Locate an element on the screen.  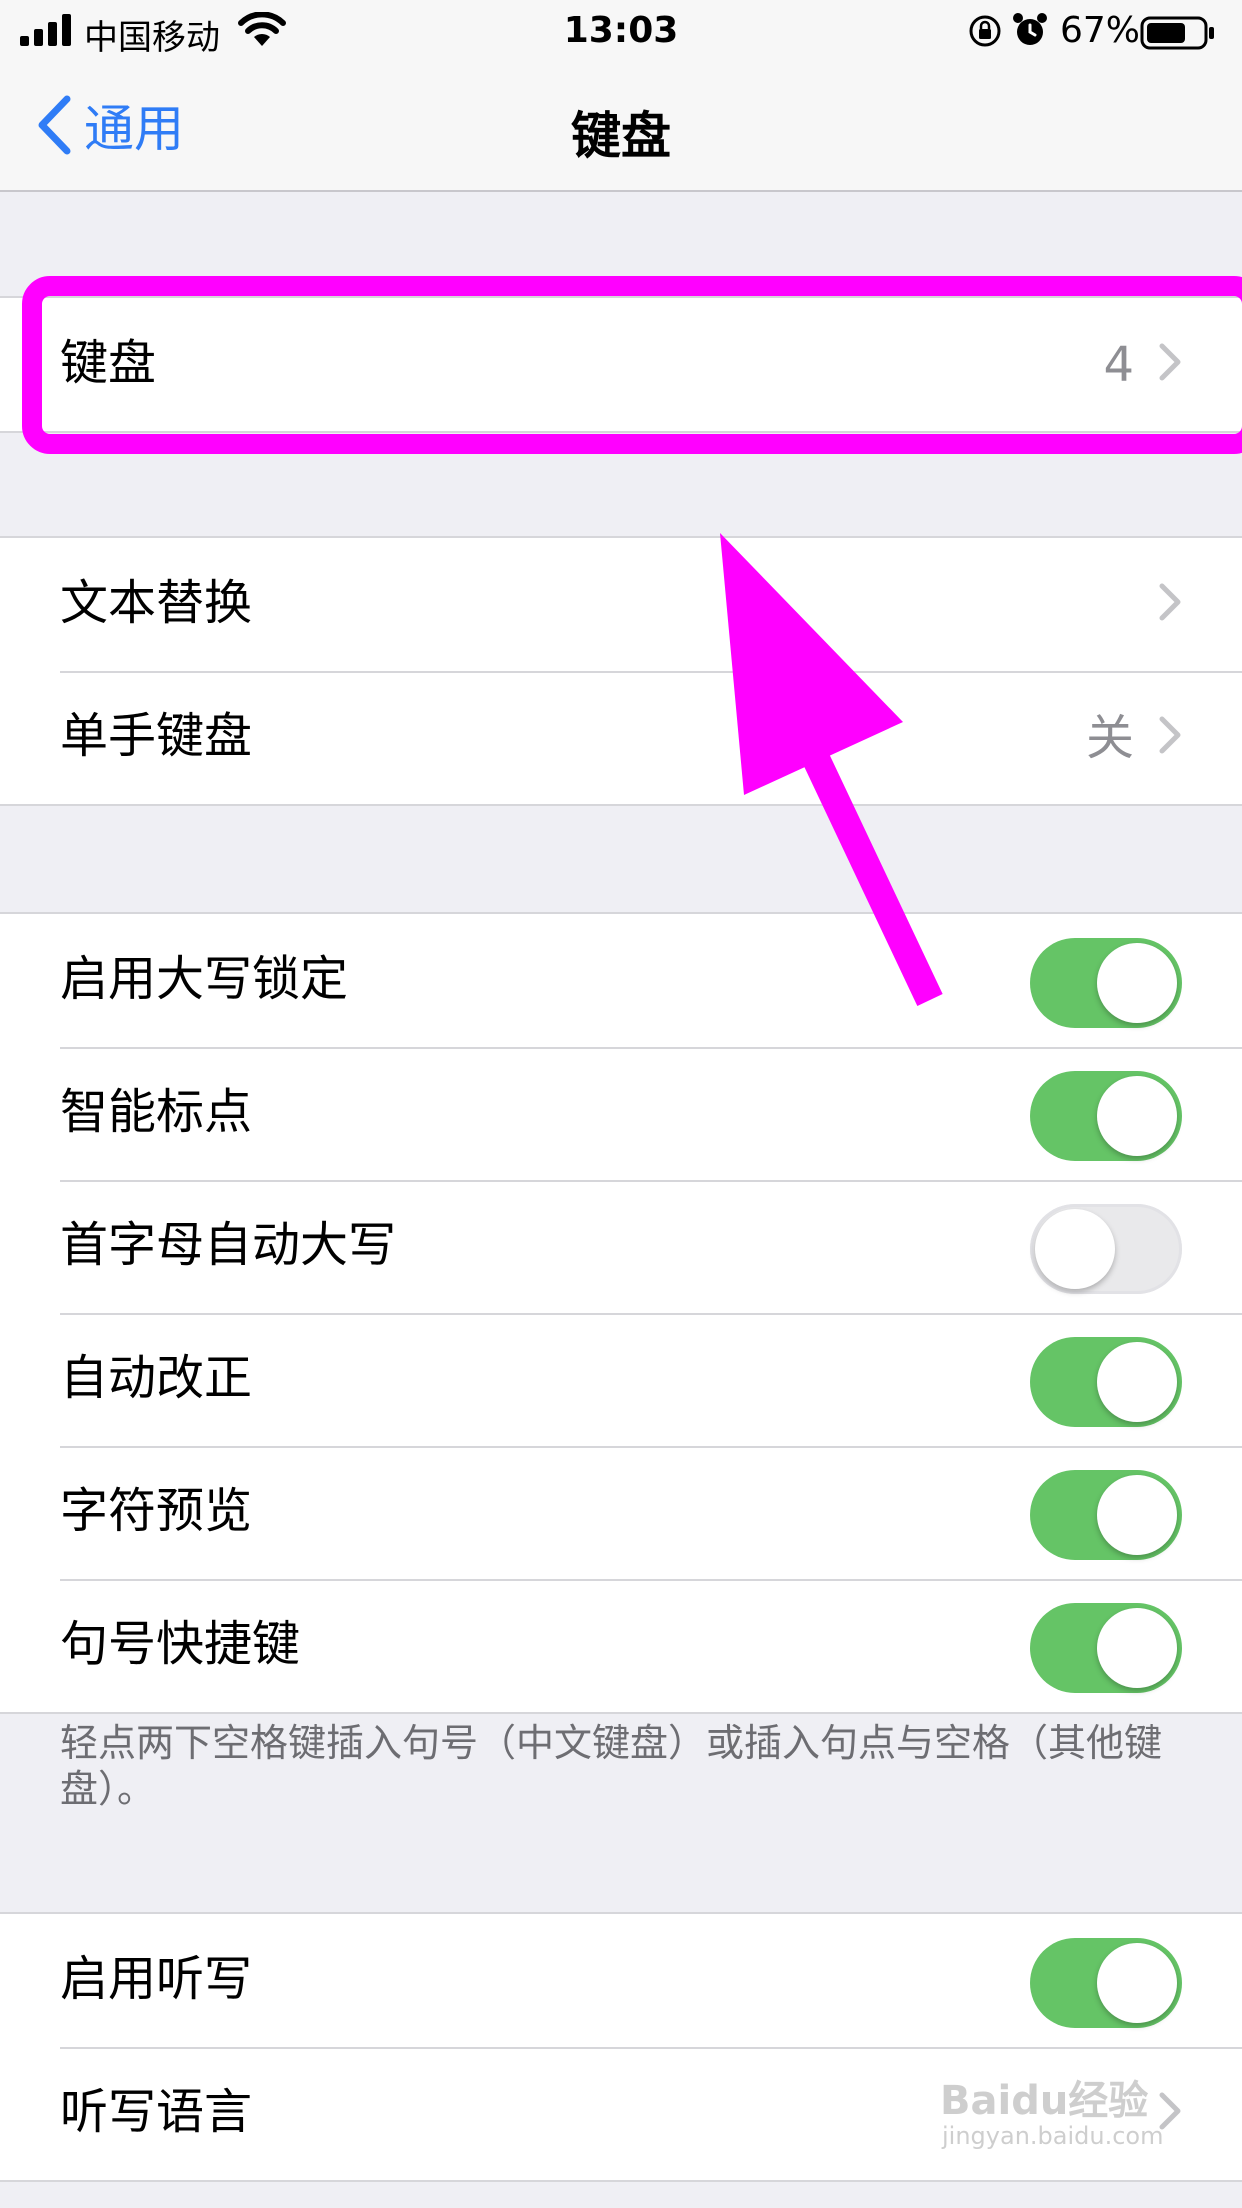
character-preview-toggle is located at coordinates (1106, 1515).